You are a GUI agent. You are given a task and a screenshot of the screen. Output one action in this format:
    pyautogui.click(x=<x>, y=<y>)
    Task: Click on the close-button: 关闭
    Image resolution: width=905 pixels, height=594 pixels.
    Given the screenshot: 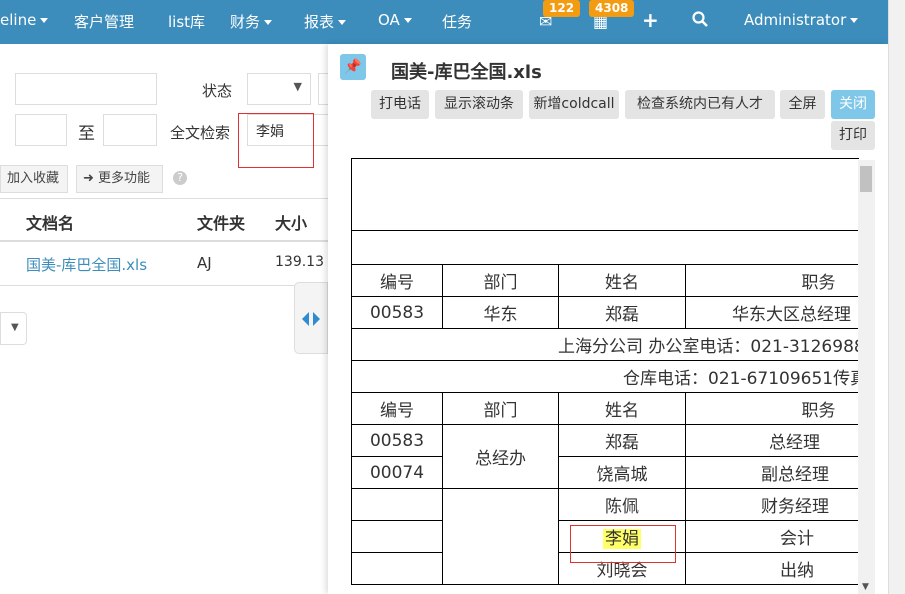 What is the action you would take?
    pyautogui.click(x=853, y=104)
    